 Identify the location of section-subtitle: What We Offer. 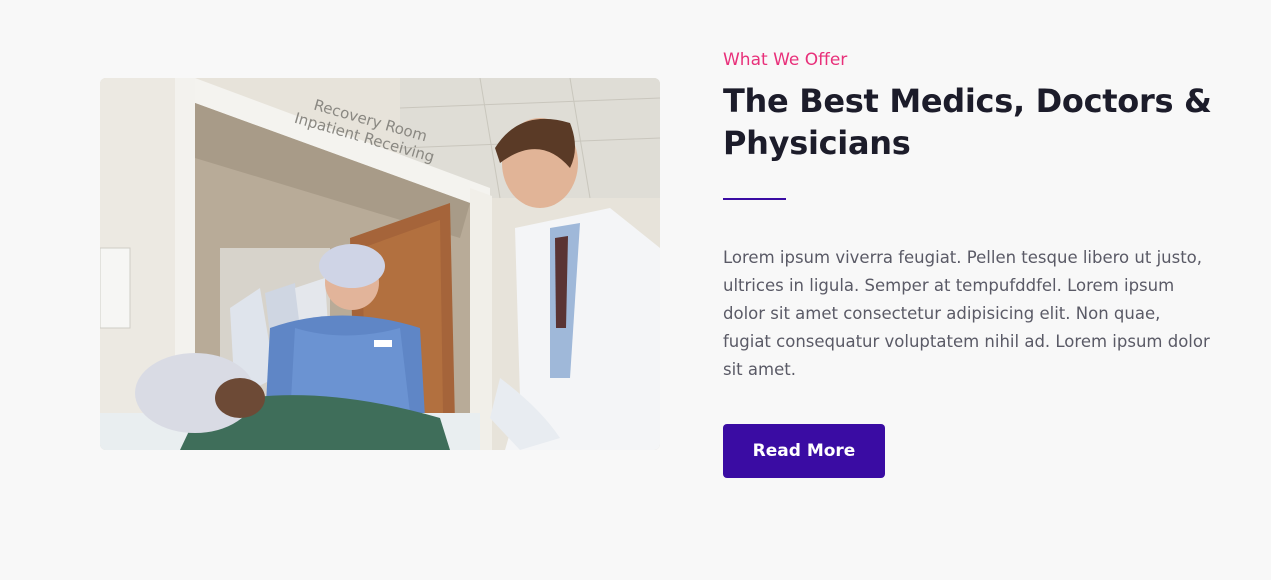
(785, 60).